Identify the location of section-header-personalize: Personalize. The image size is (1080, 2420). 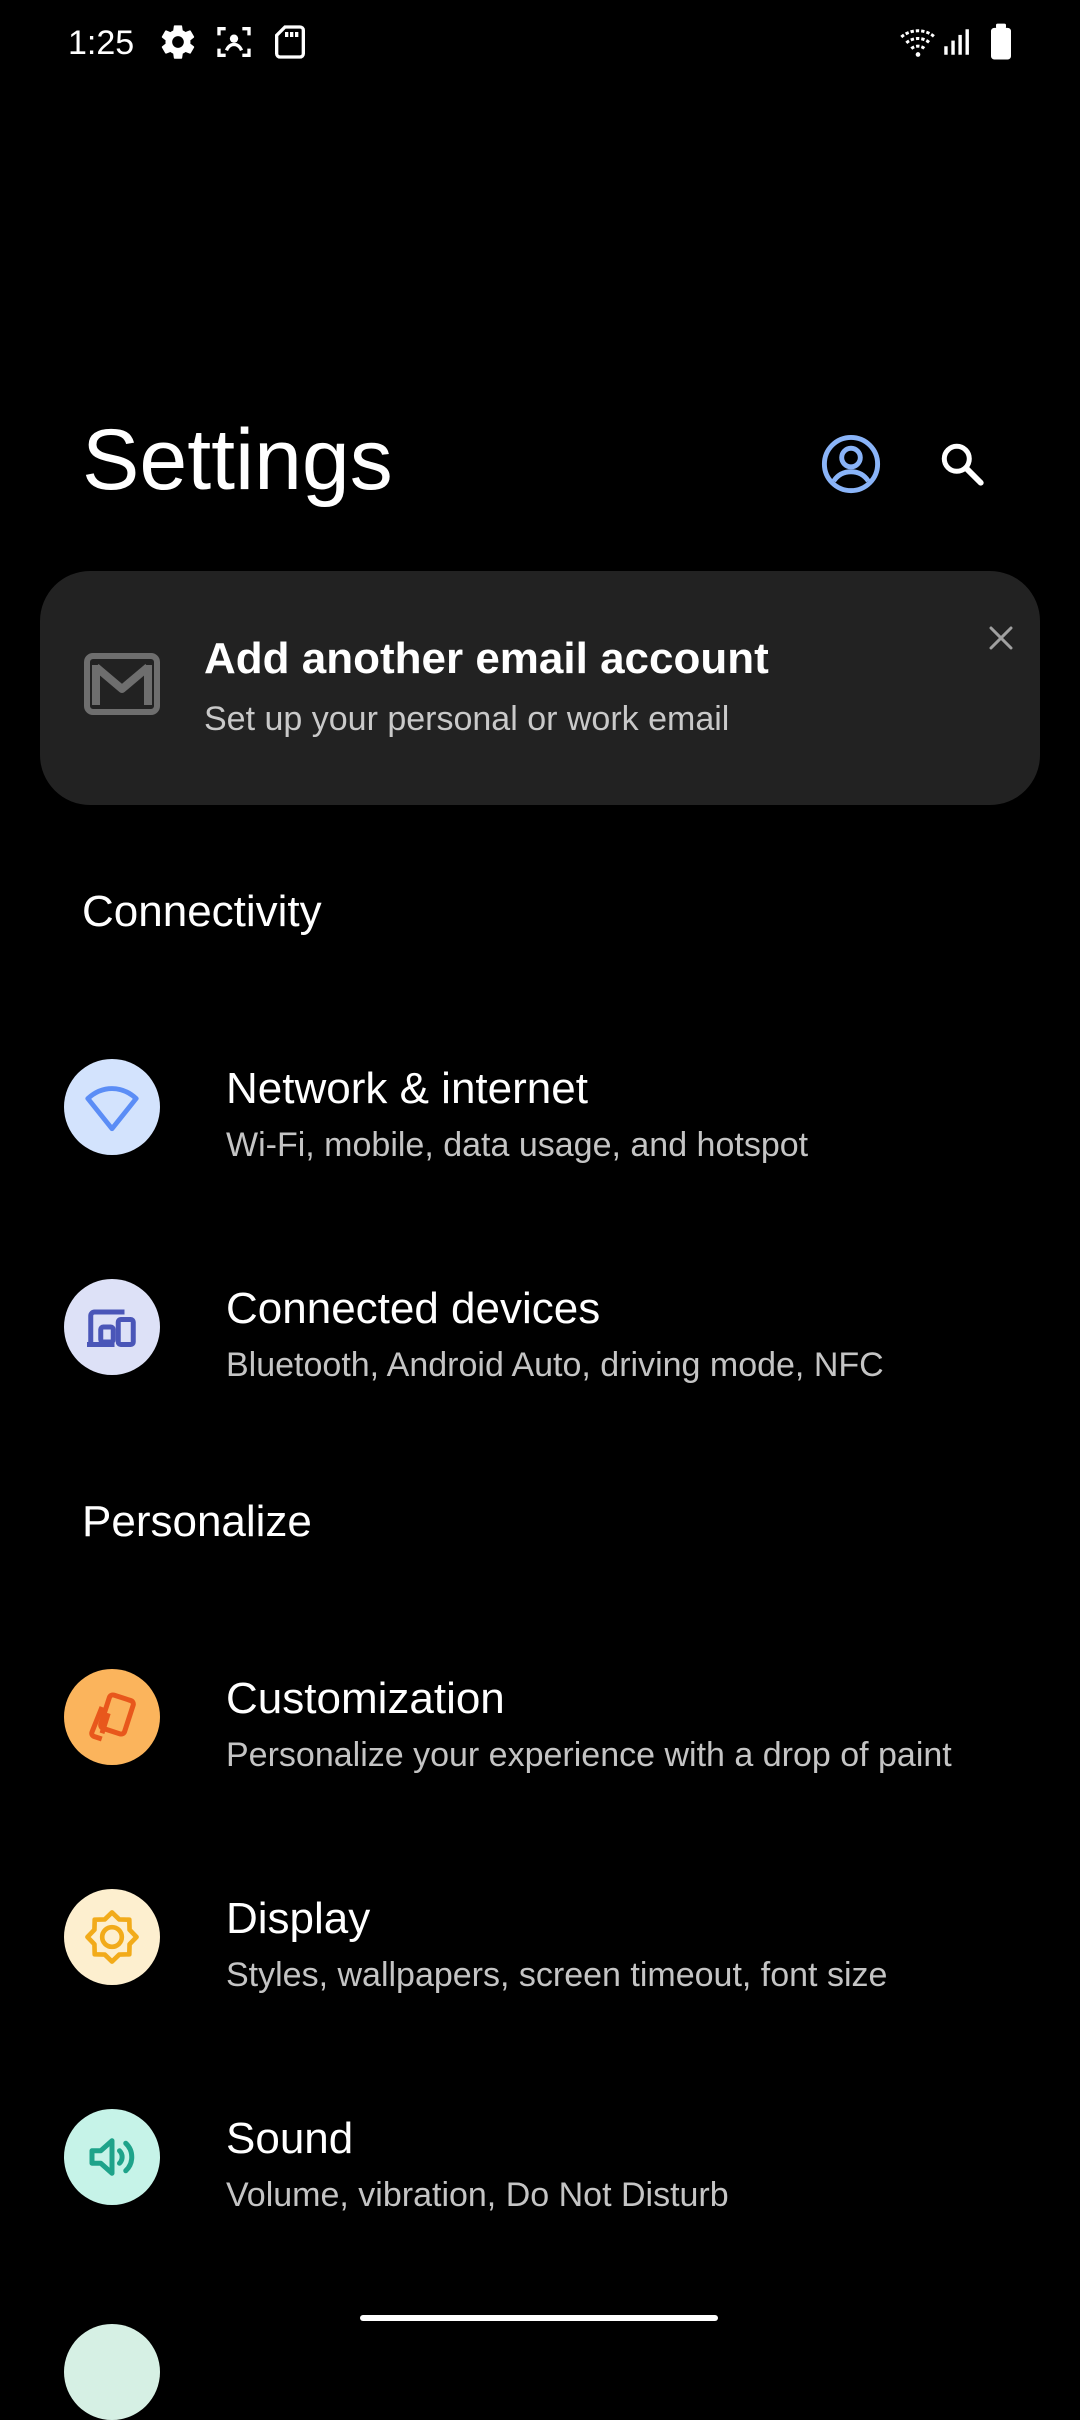
(197, 1521).